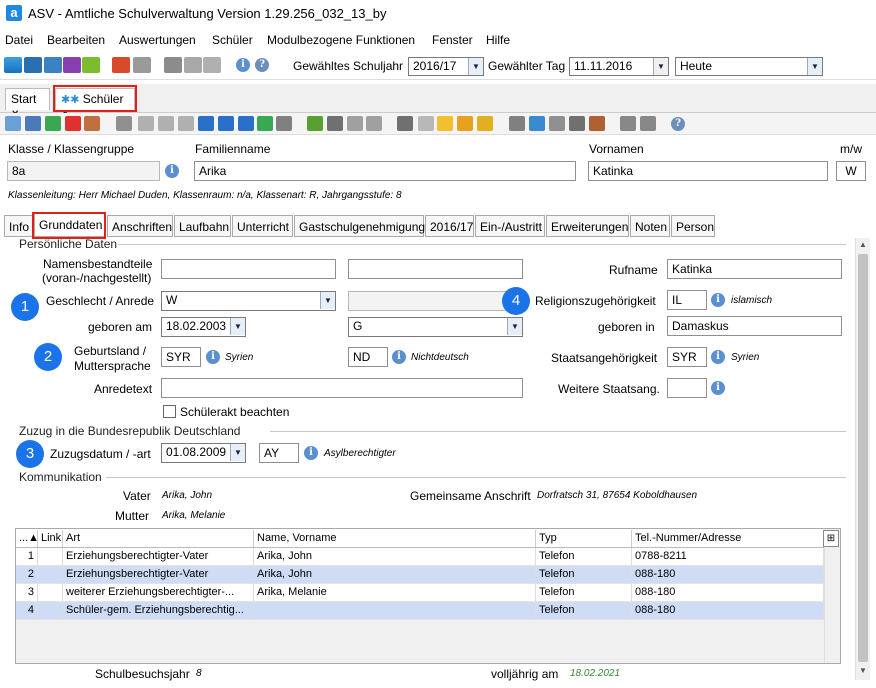  What do you see at coordinates (374, 123) in the screenshot?
I see `paste-icon` at bounding box center [374, 123].